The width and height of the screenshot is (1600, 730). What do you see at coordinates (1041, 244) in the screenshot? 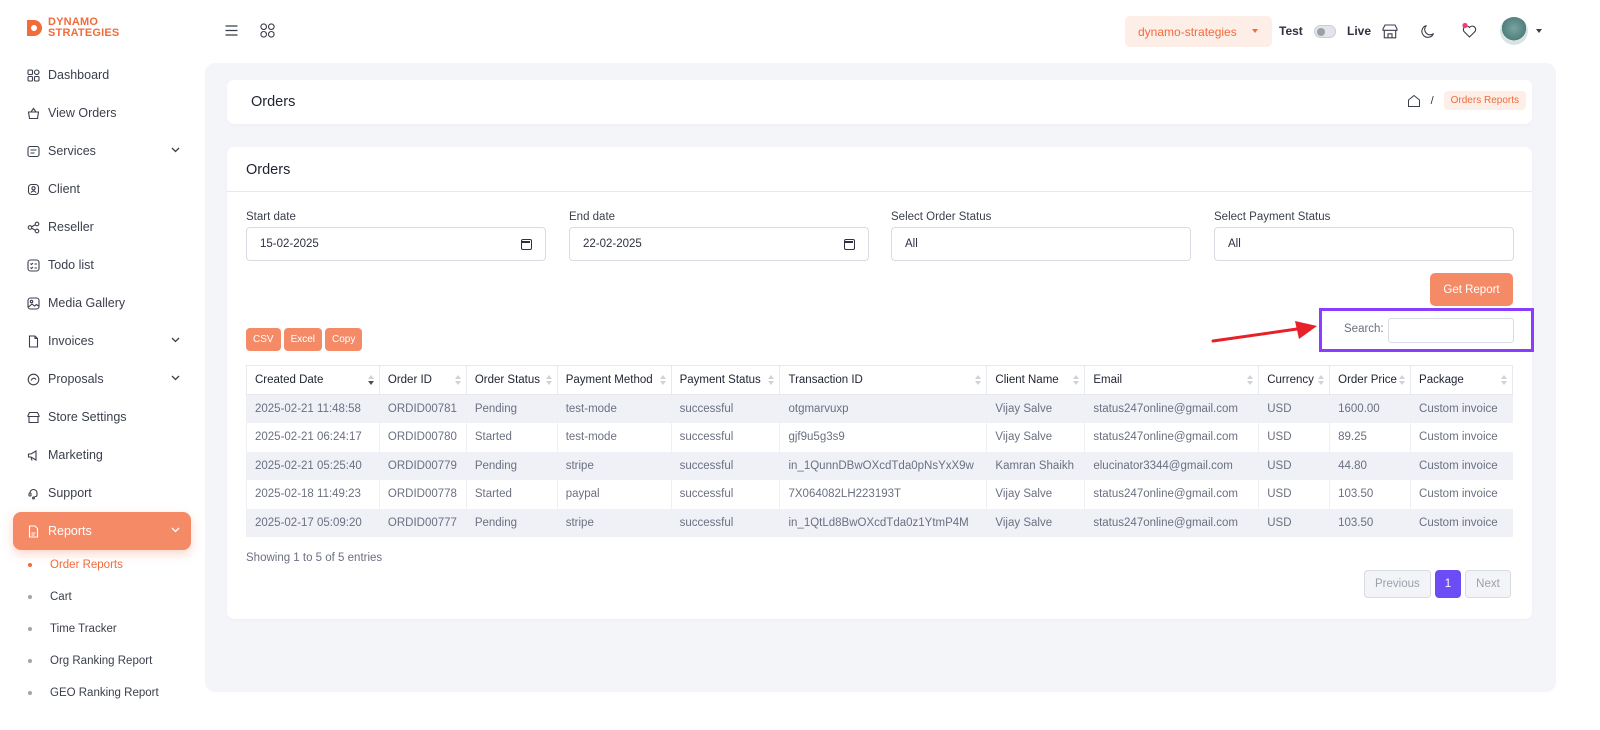
I see `order-status-select: All` at bounding box center [1041, 244].